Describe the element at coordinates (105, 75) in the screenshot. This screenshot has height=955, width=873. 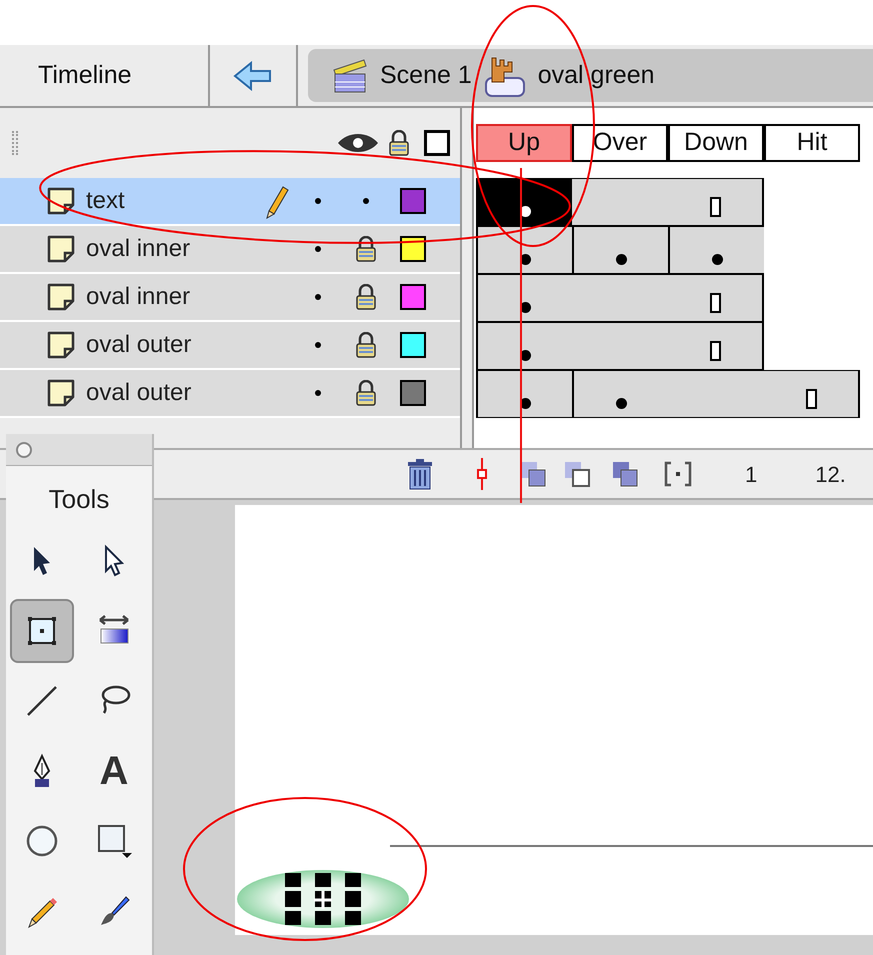
I see `timeline-tab: Timeline` at that location.